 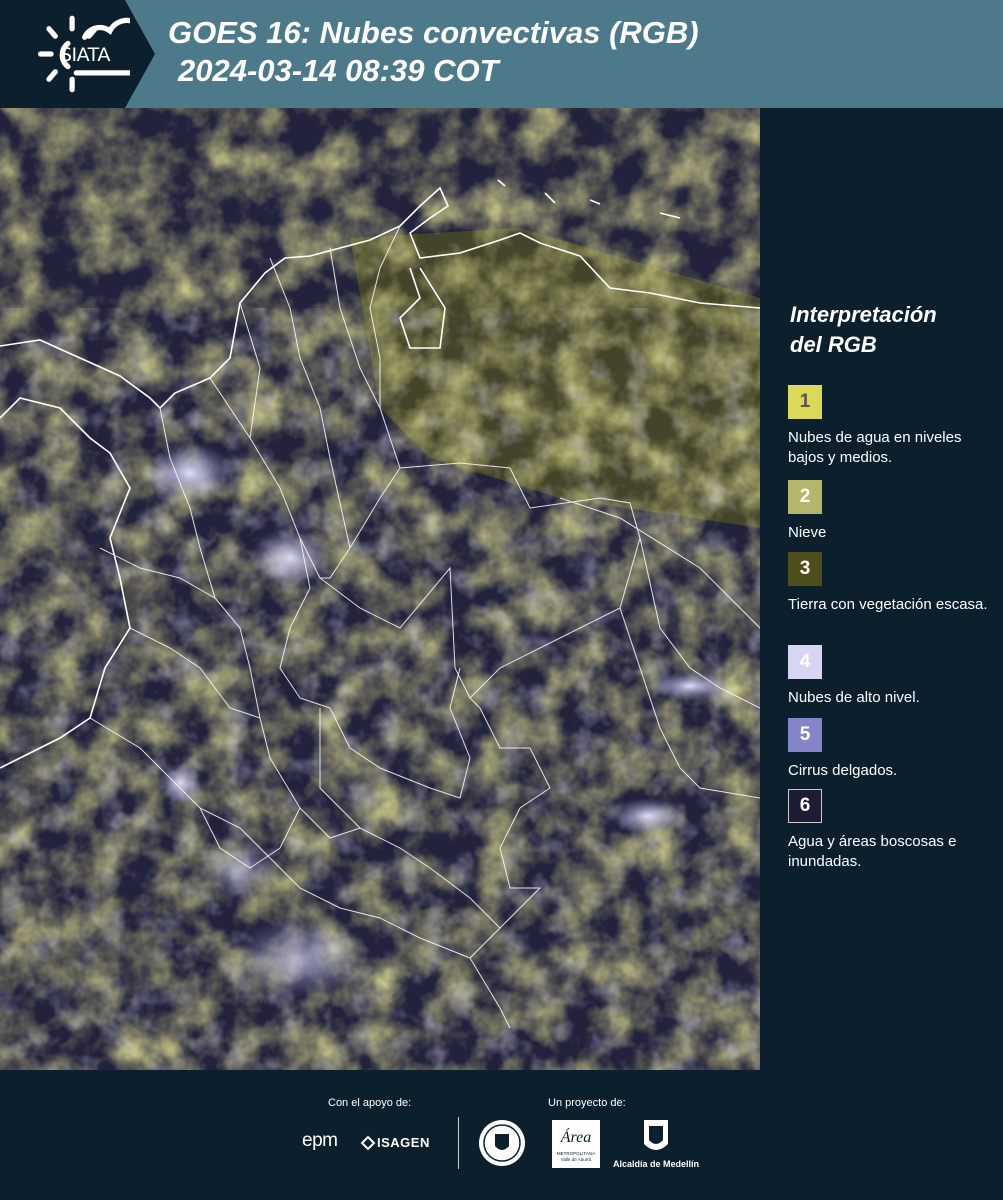 I want to click on legend-title: Interpretación del RGB, so click(x=890, y=330).